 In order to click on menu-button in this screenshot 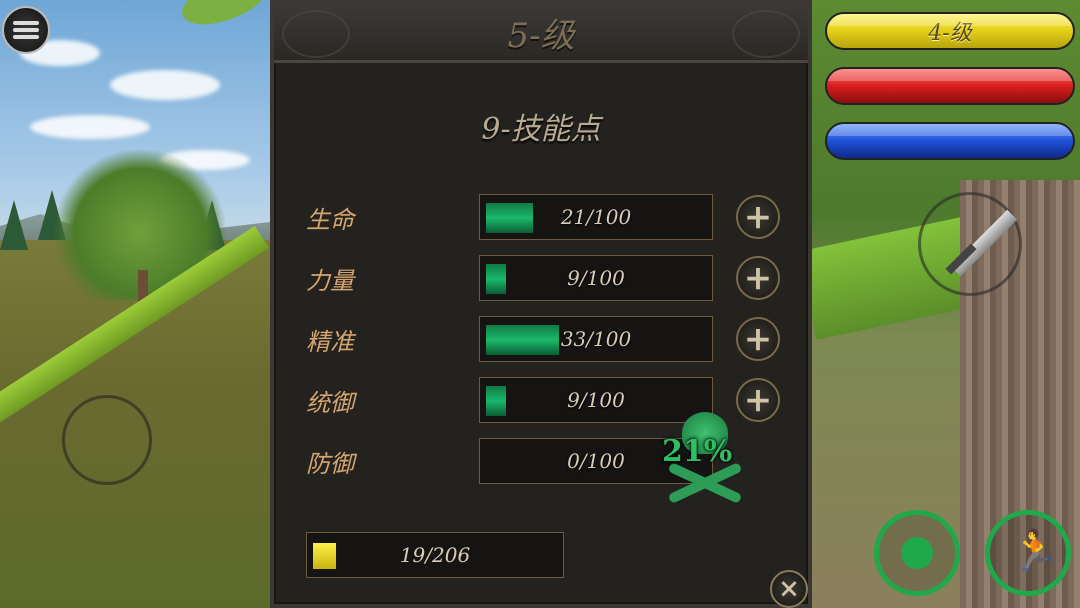, I will do `click(26, 30)`.